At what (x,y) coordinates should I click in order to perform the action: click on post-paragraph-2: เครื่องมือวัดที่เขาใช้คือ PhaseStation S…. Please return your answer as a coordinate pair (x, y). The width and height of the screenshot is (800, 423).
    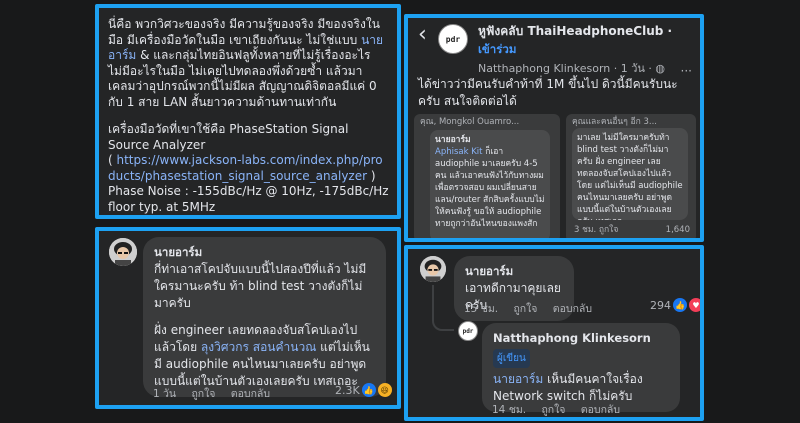
    Looking at the image, I should click on (248, 168).